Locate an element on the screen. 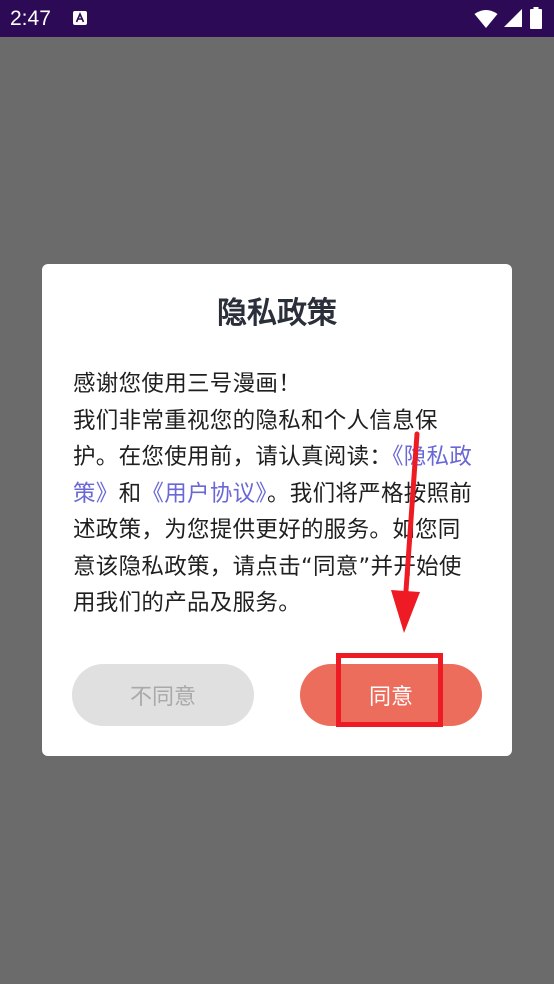  annotation-highlight-box is located at coordinates (389, 690).